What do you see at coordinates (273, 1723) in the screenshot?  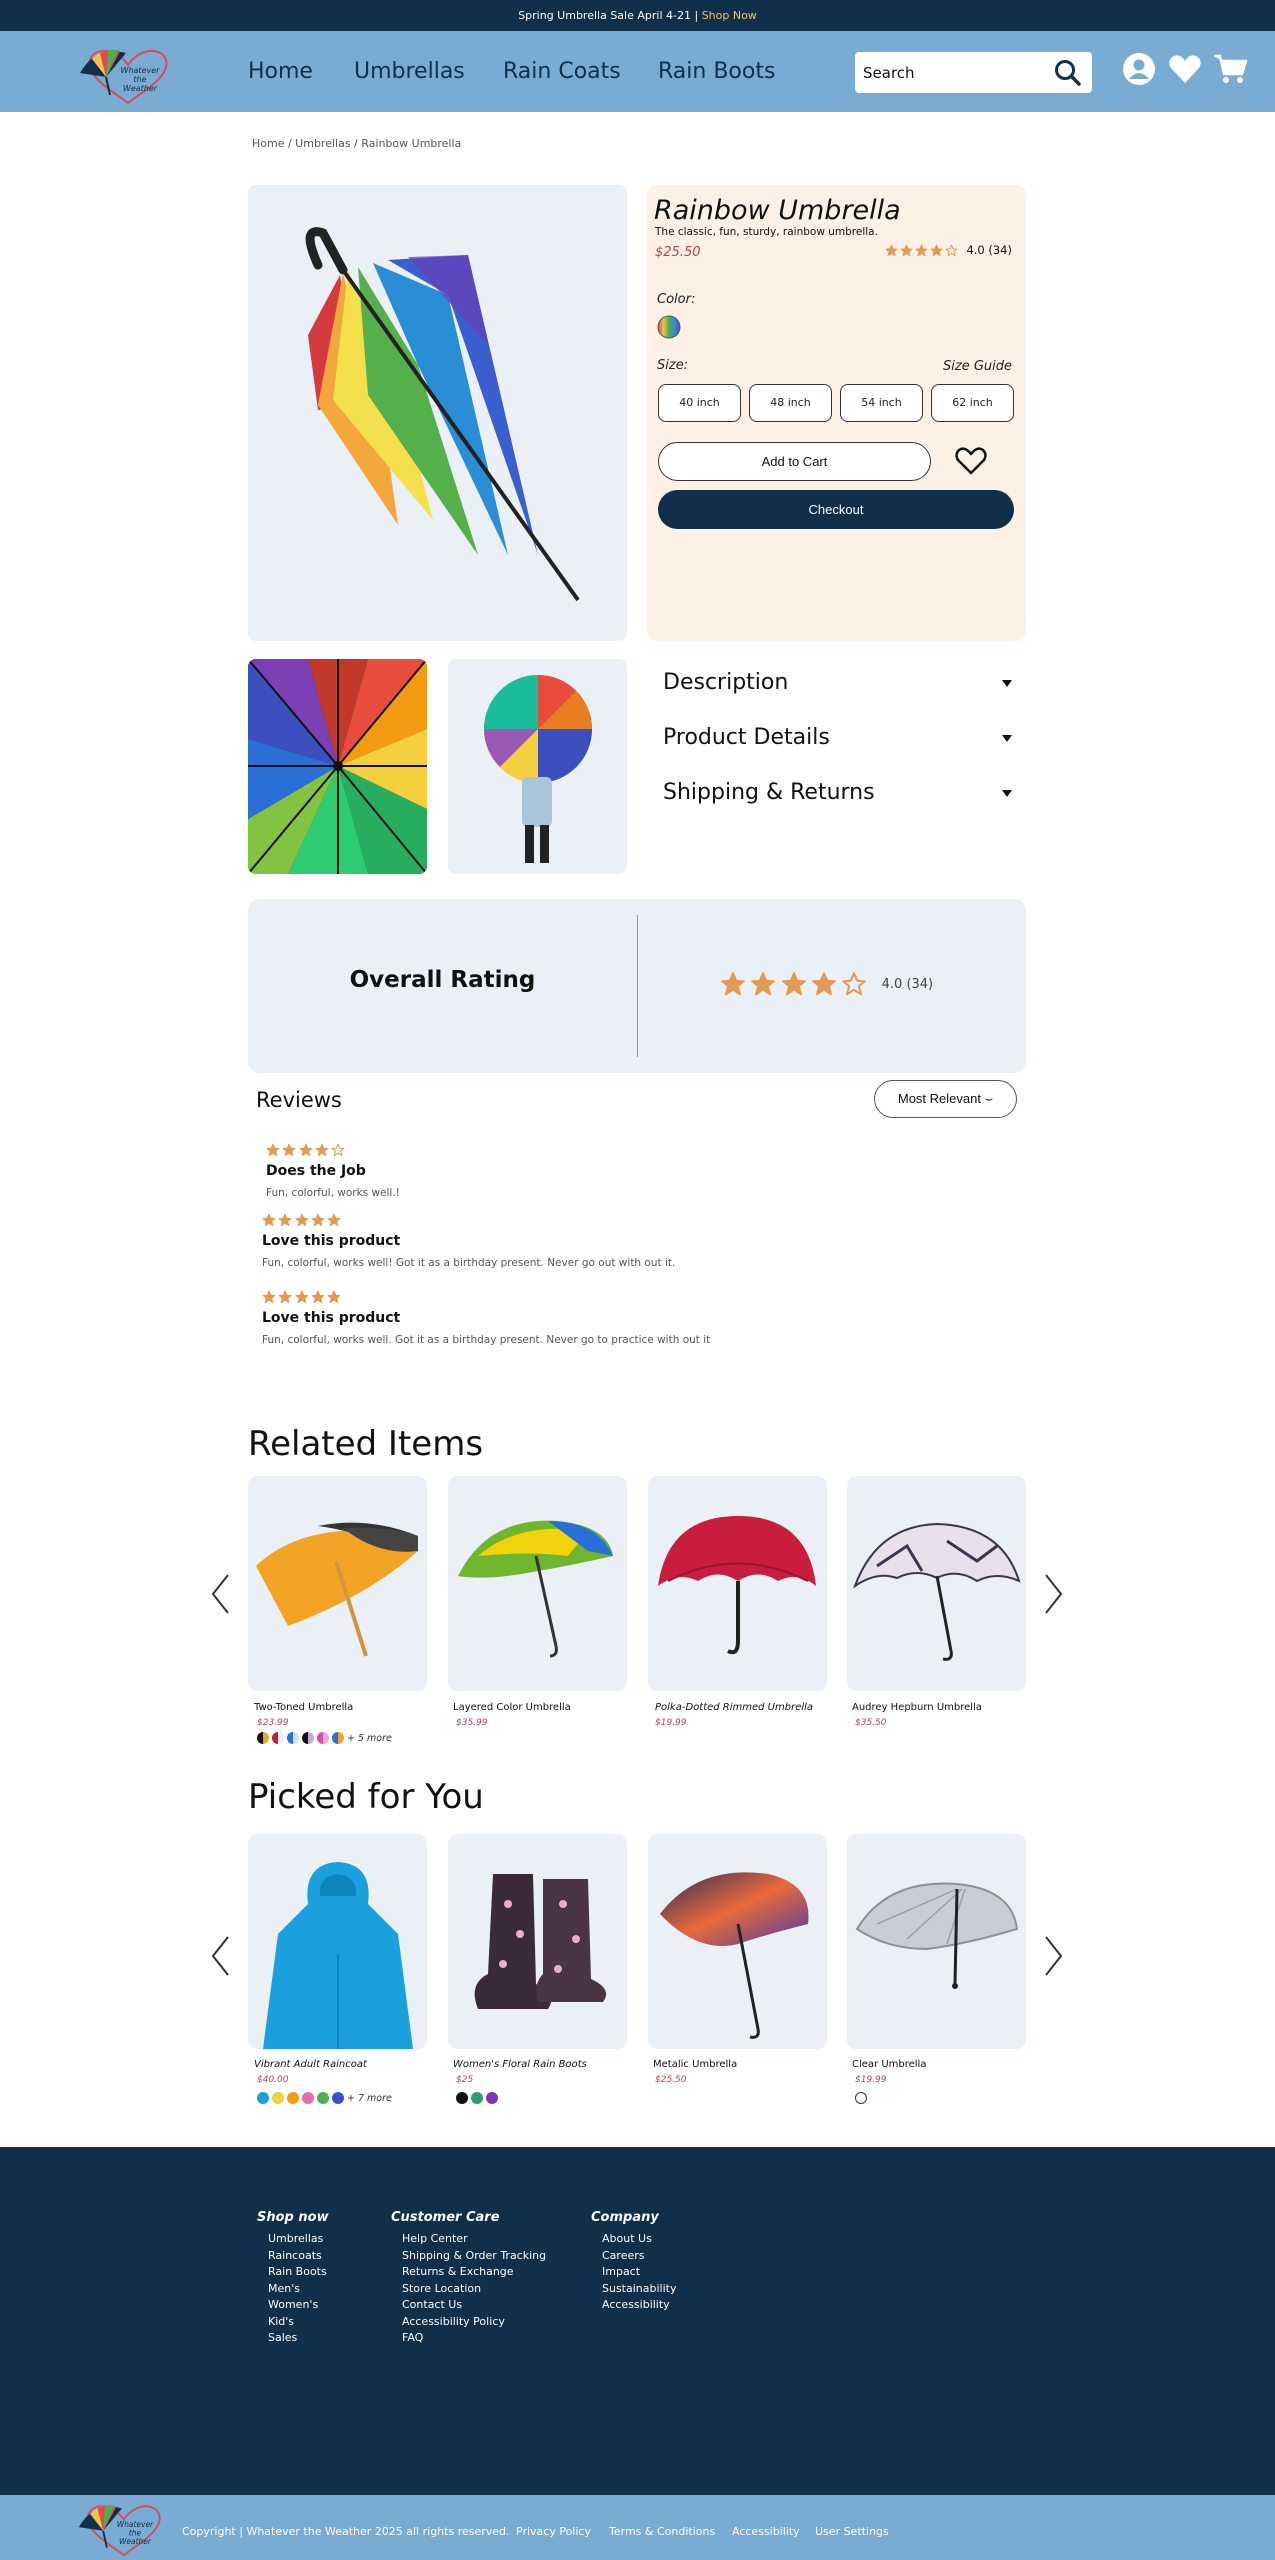 I see `product-card-price: $23.99` at bounding box center [273, 1723].